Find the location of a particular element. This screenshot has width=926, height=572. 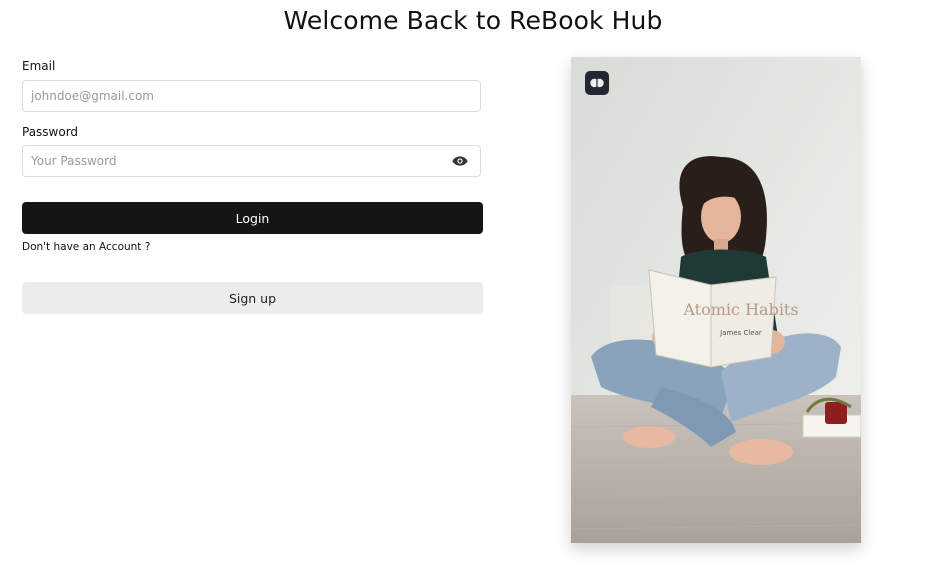

password-field is located at coordinates (232, 161).